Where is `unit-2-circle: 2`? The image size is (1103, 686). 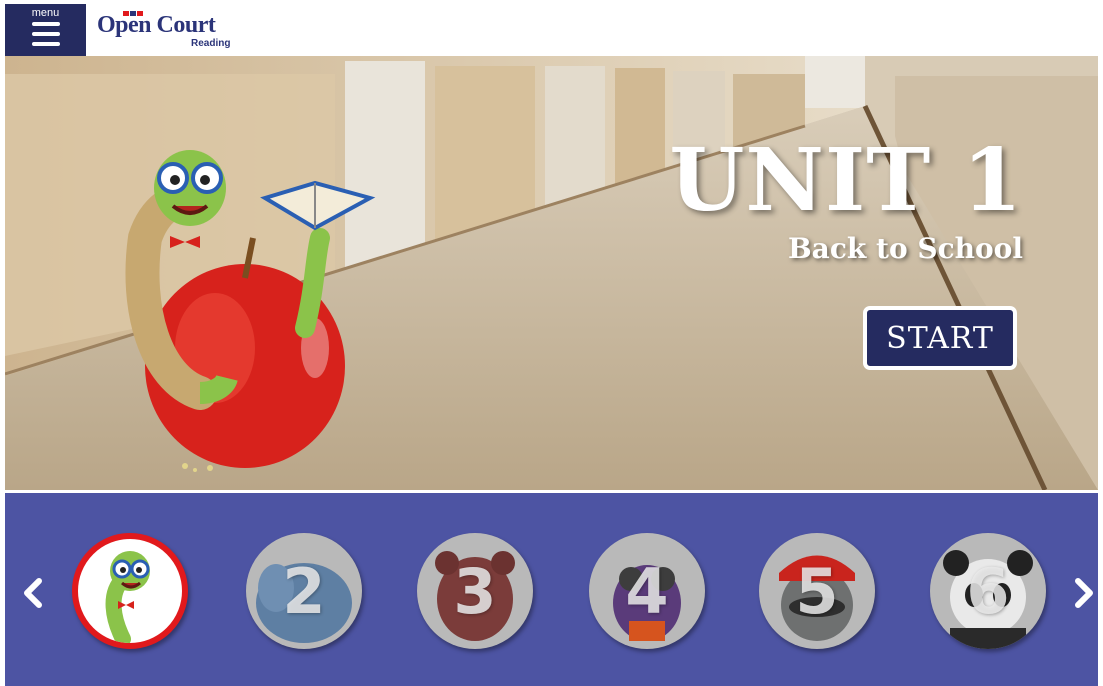
unit-2-circle: 2 is located at coordinates (304, 591).